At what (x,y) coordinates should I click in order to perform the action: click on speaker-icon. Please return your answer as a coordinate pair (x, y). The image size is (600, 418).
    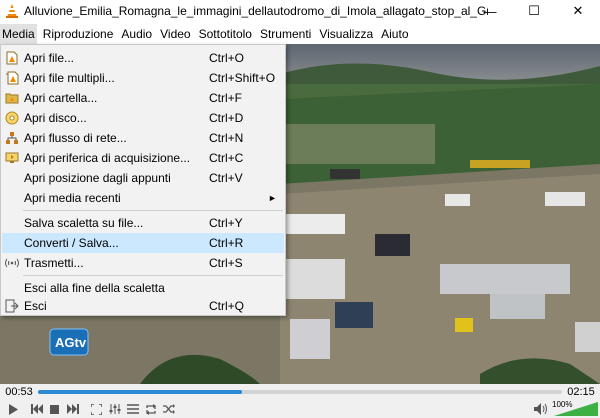
    Looking at the image, I should click on (541, 409).